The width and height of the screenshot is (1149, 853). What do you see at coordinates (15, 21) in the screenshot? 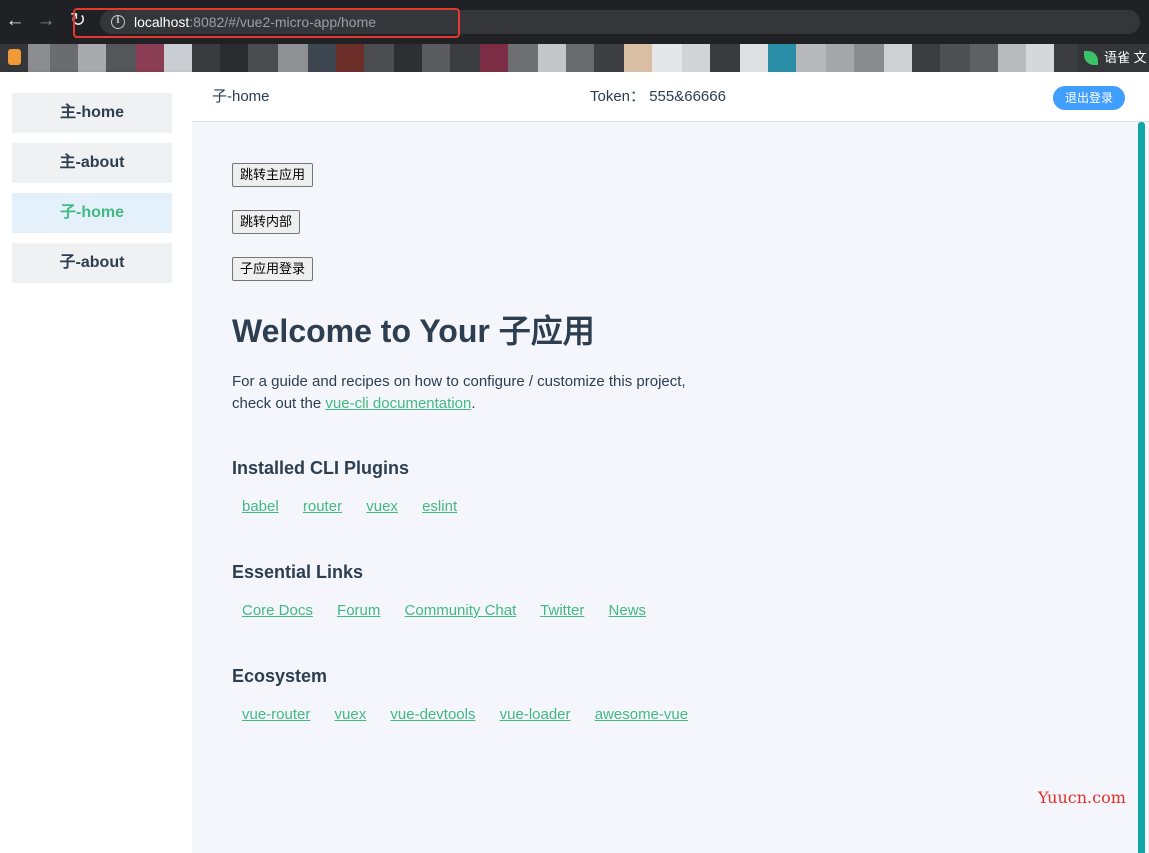
I see `back-arrow-icon: ←` at bounding box center [15, 21].